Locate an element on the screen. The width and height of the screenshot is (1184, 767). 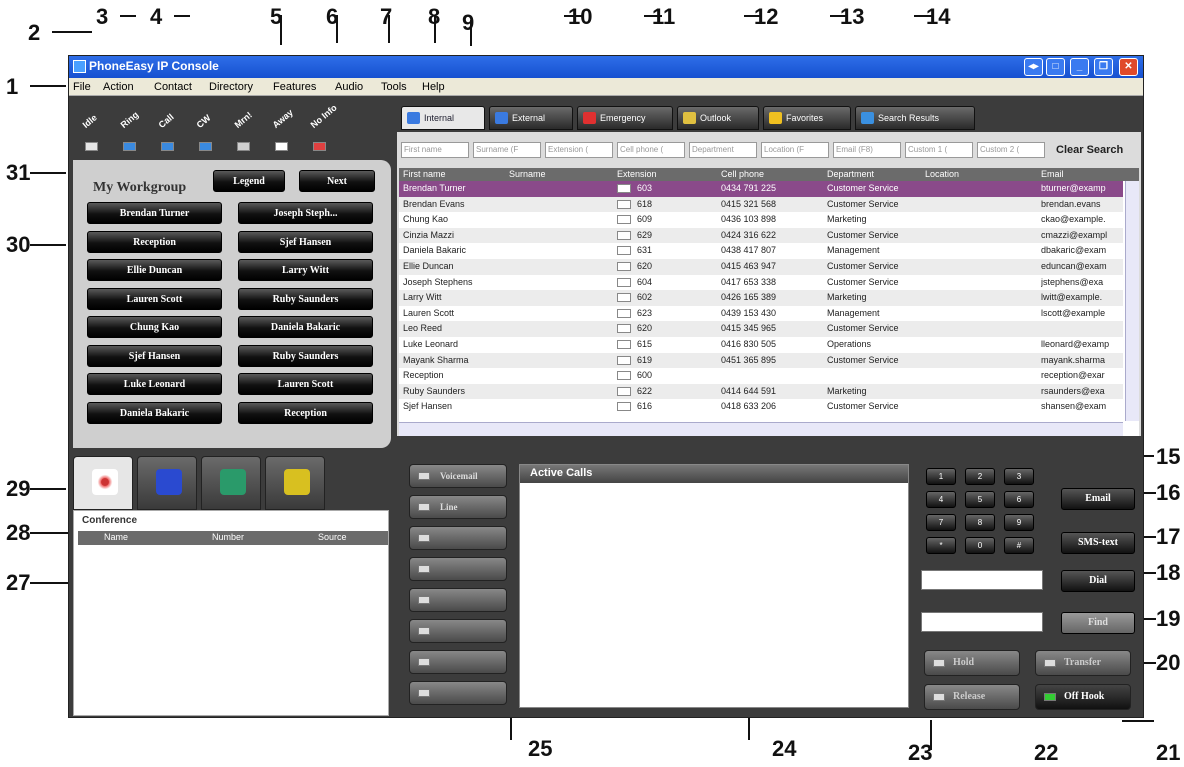
keypad-key: # is located at coordinates (1019, 545).